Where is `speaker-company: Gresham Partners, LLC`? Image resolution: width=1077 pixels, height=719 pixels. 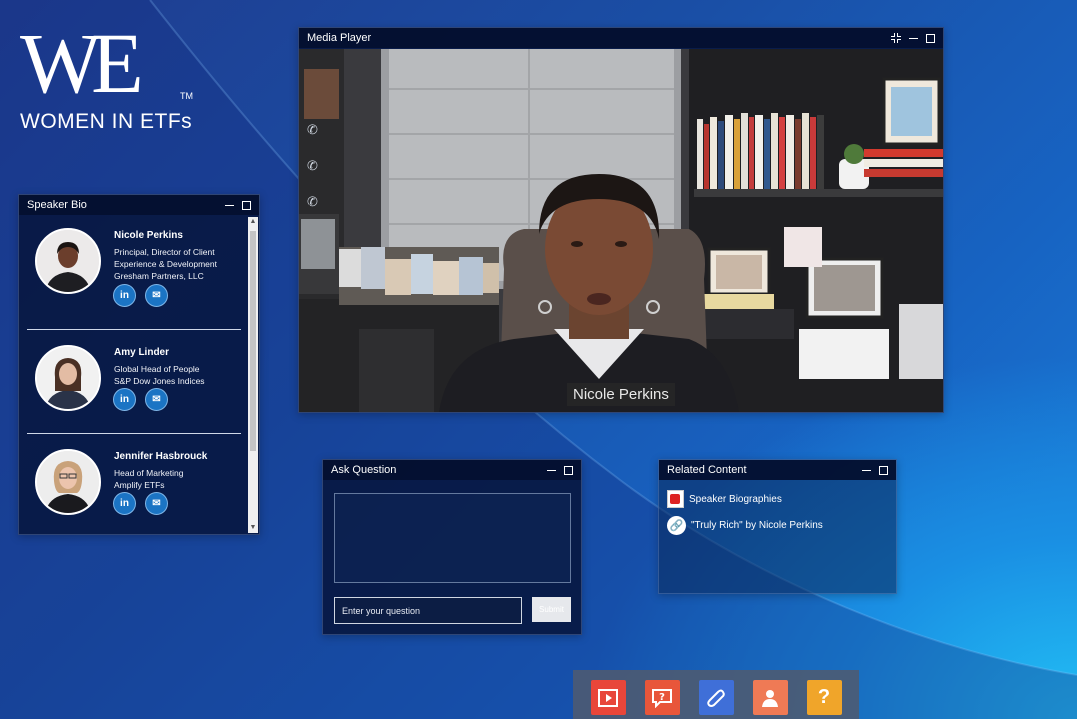 speaker-company: Gresham Partners, LLC is located at coordinates (159, 276).